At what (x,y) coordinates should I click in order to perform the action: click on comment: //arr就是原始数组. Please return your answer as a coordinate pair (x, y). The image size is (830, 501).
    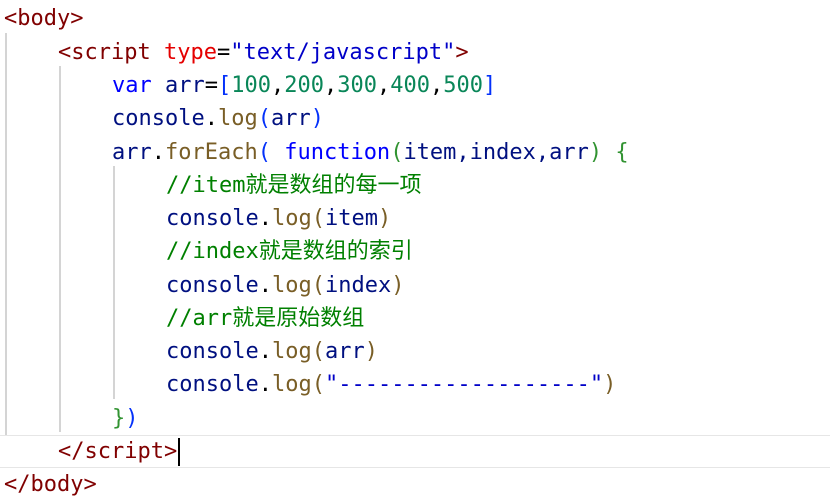
    Looking at the image, I should click on (265, 318).